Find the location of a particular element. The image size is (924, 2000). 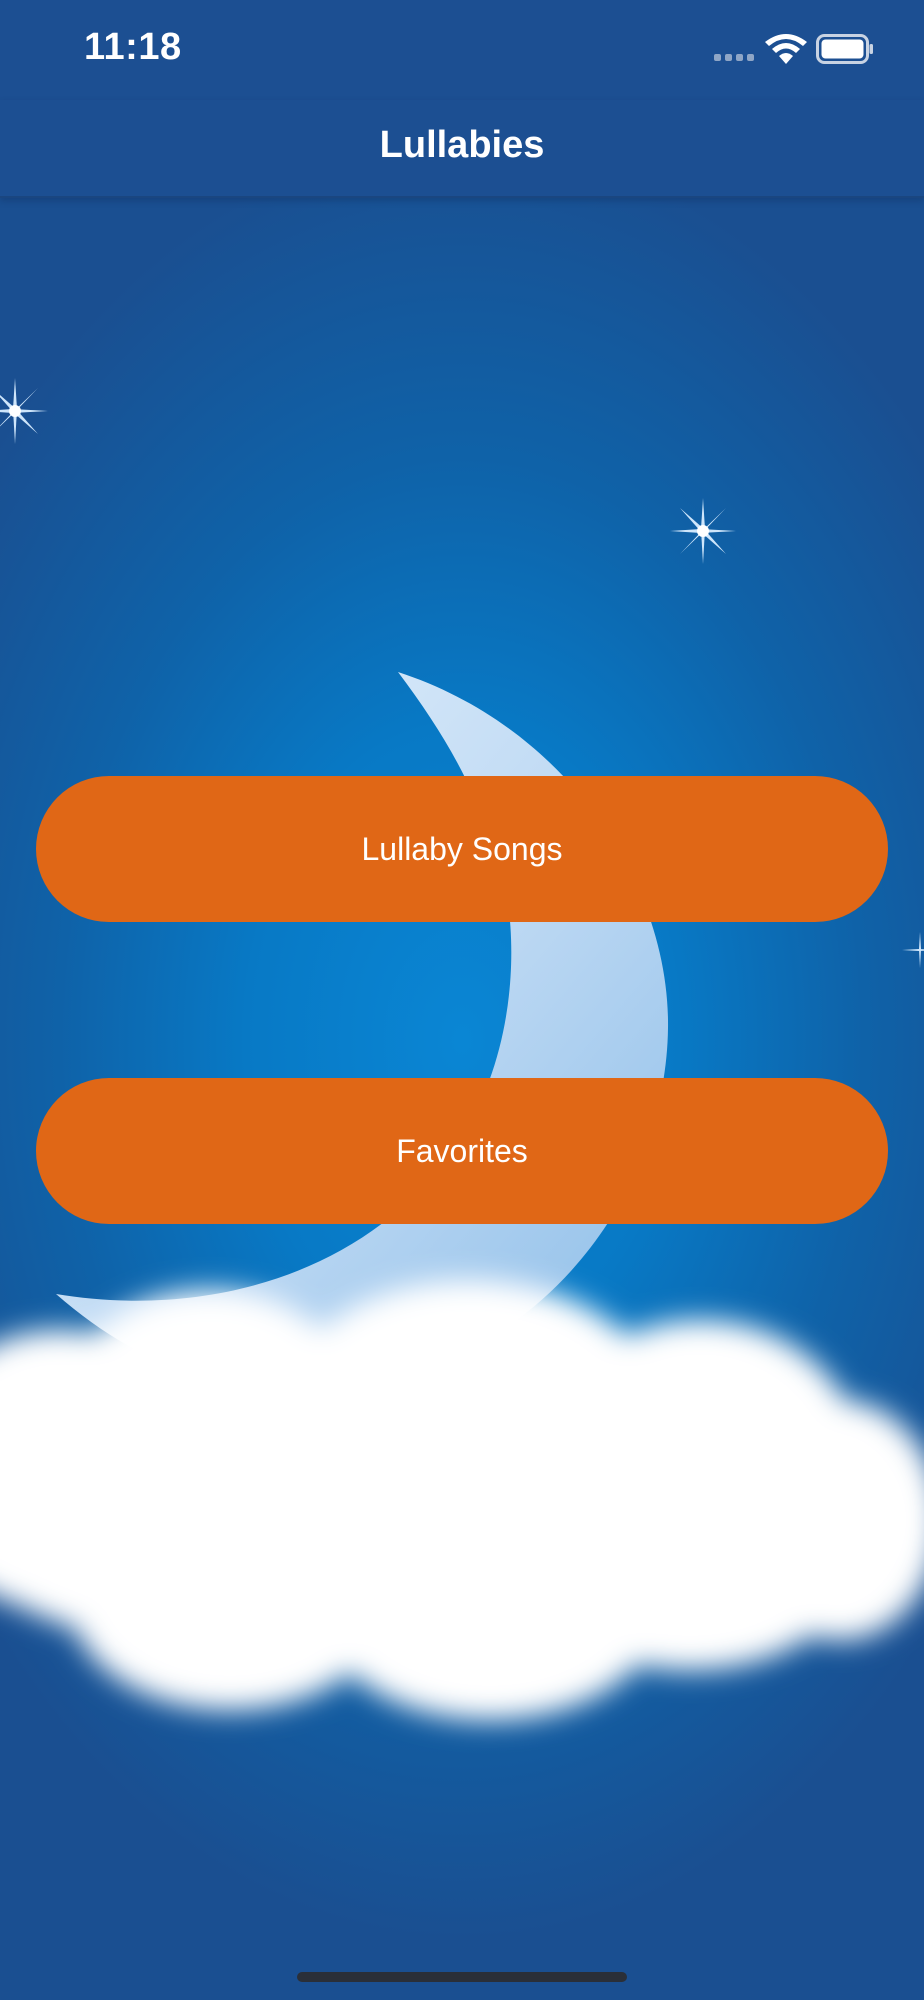

favorites-button: Favorites is located at coordinates (462, 1151).